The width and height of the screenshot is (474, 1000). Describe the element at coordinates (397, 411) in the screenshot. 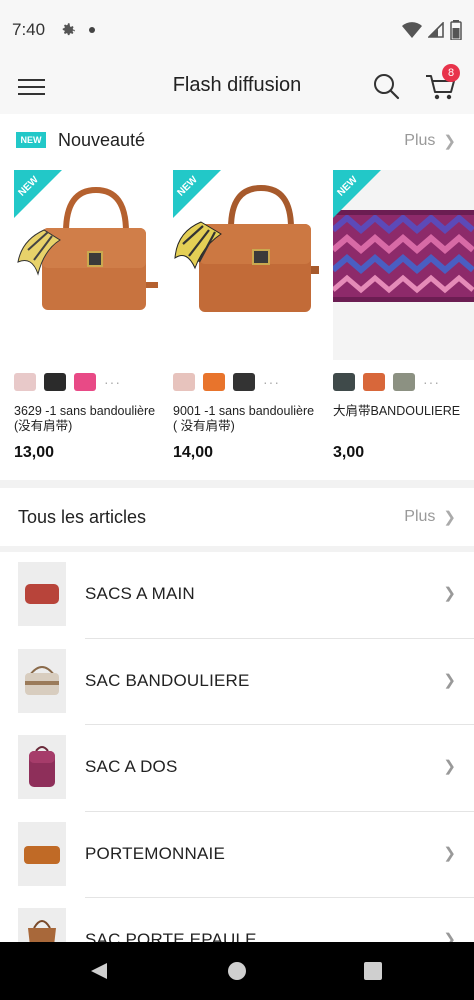

I see `product-name: 大肩带BANDOULIERE` at that location.